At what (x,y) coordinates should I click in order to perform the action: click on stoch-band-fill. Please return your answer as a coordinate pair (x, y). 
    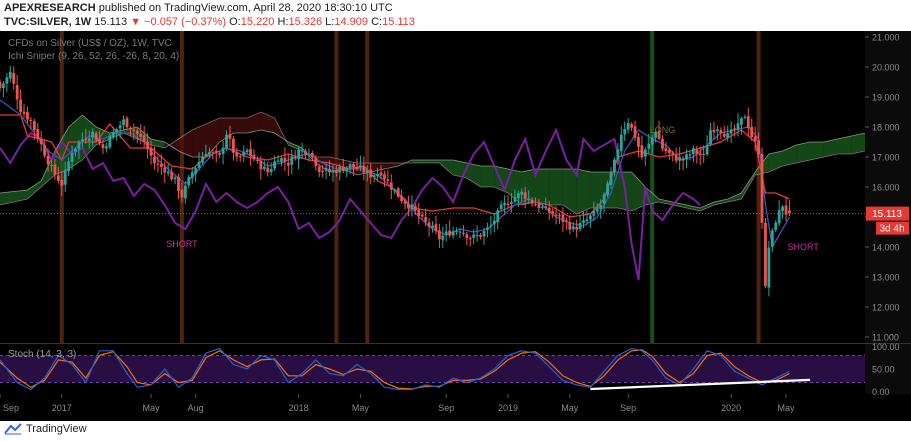
    Looking at the image, I should click on (432, 369).